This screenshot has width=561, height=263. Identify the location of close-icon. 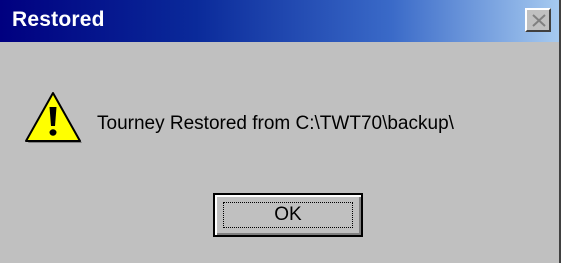
(539, 20).